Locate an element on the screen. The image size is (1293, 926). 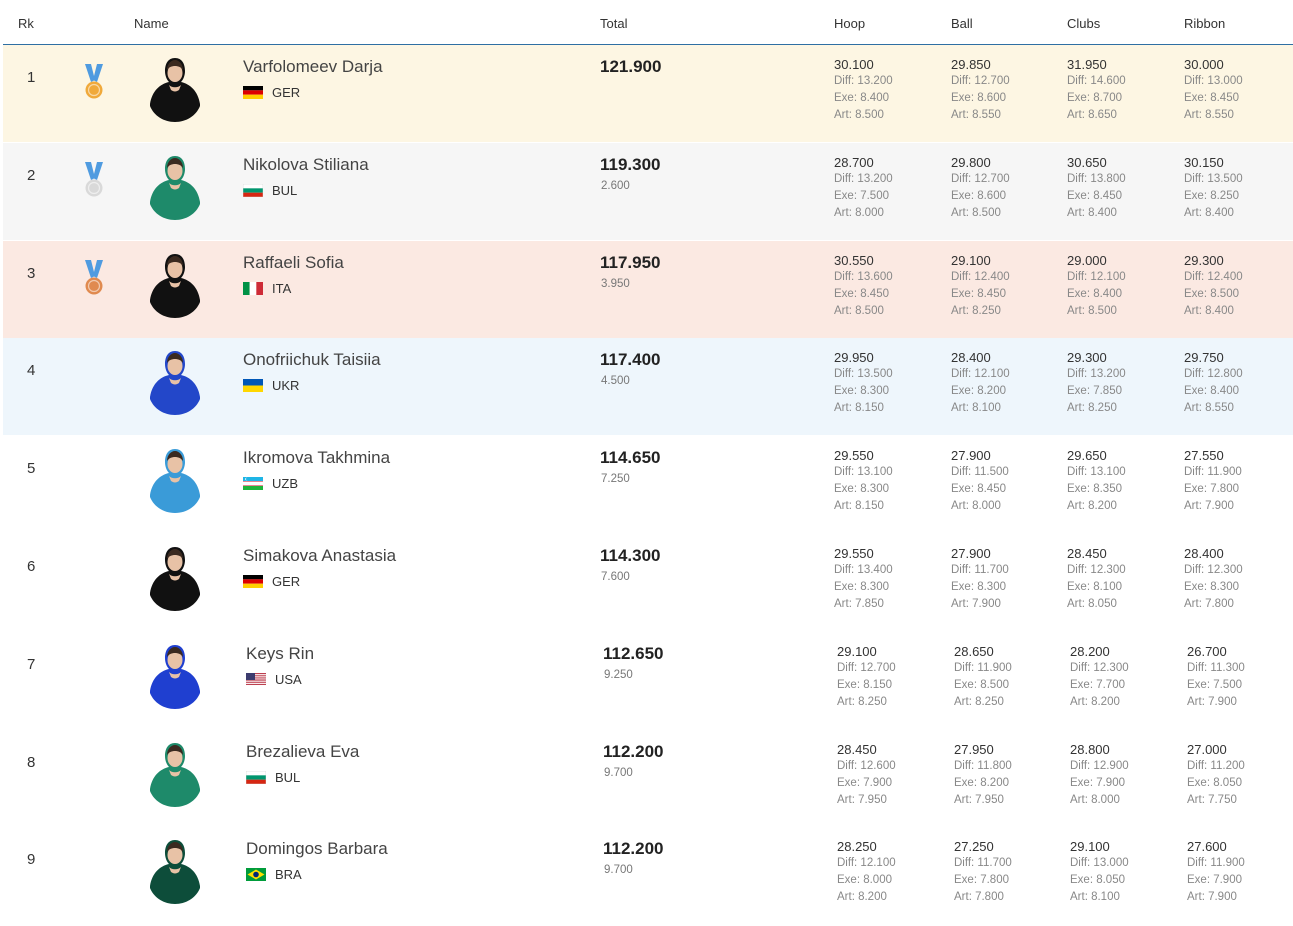
hoop-exe-score: Exe: 8.000 is located at coordinates (864, 880).